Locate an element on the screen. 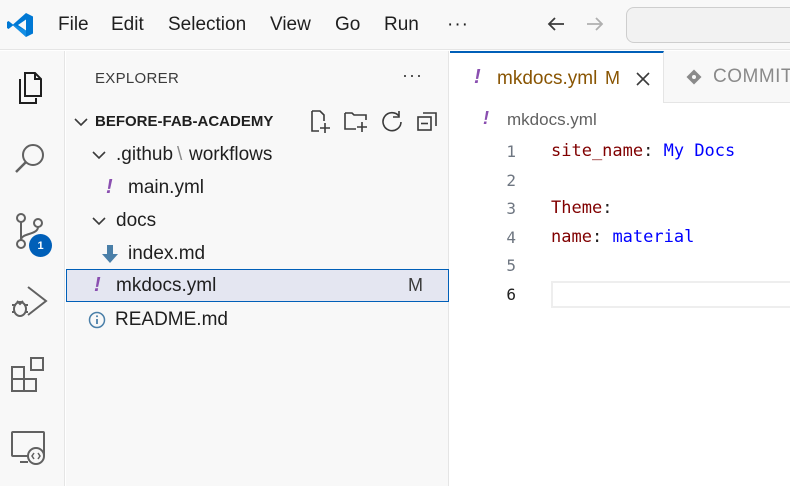 This screenshot has height=486, width=790. info-icon is located at coordinates (97, 320).